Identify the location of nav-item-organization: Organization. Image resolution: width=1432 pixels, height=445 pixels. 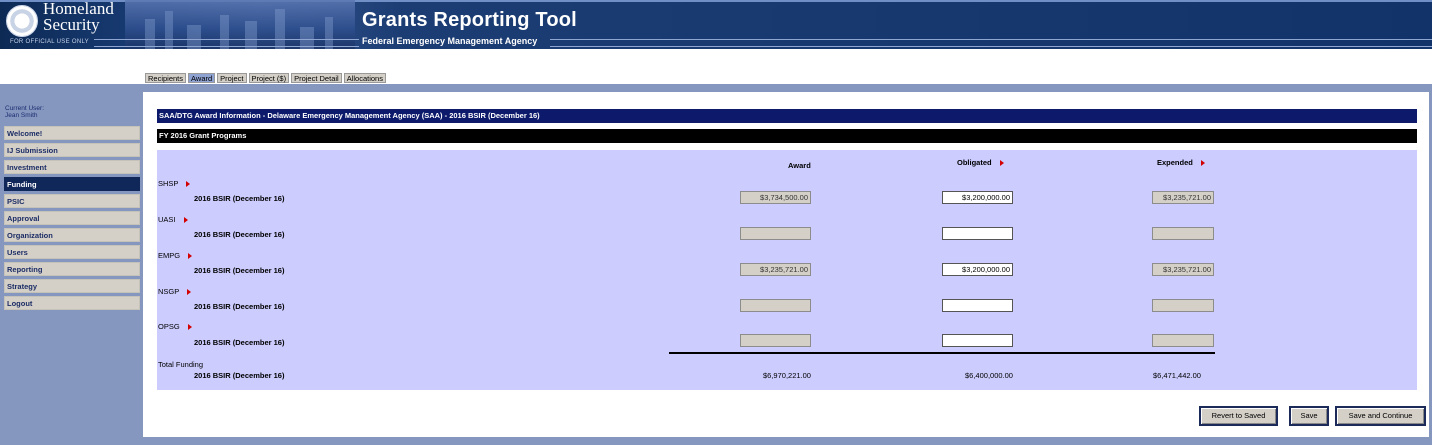
(72, 235).